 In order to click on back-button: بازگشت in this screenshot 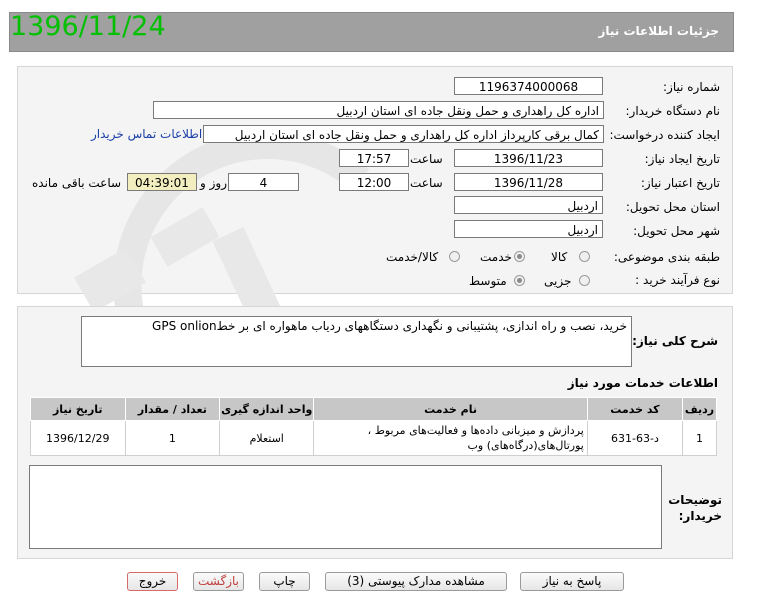, I will do `click(218, 581)`.